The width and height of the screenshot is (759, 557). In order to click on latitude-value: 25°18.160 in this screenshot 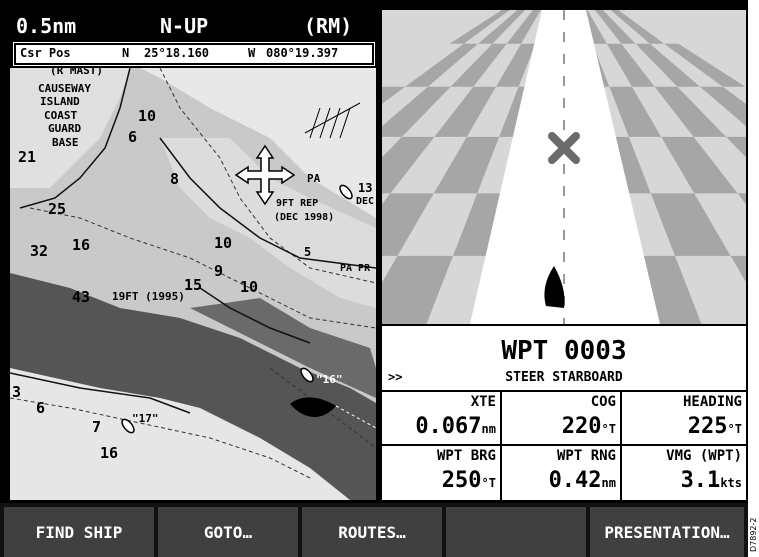, I will do `click(177, 53)`.